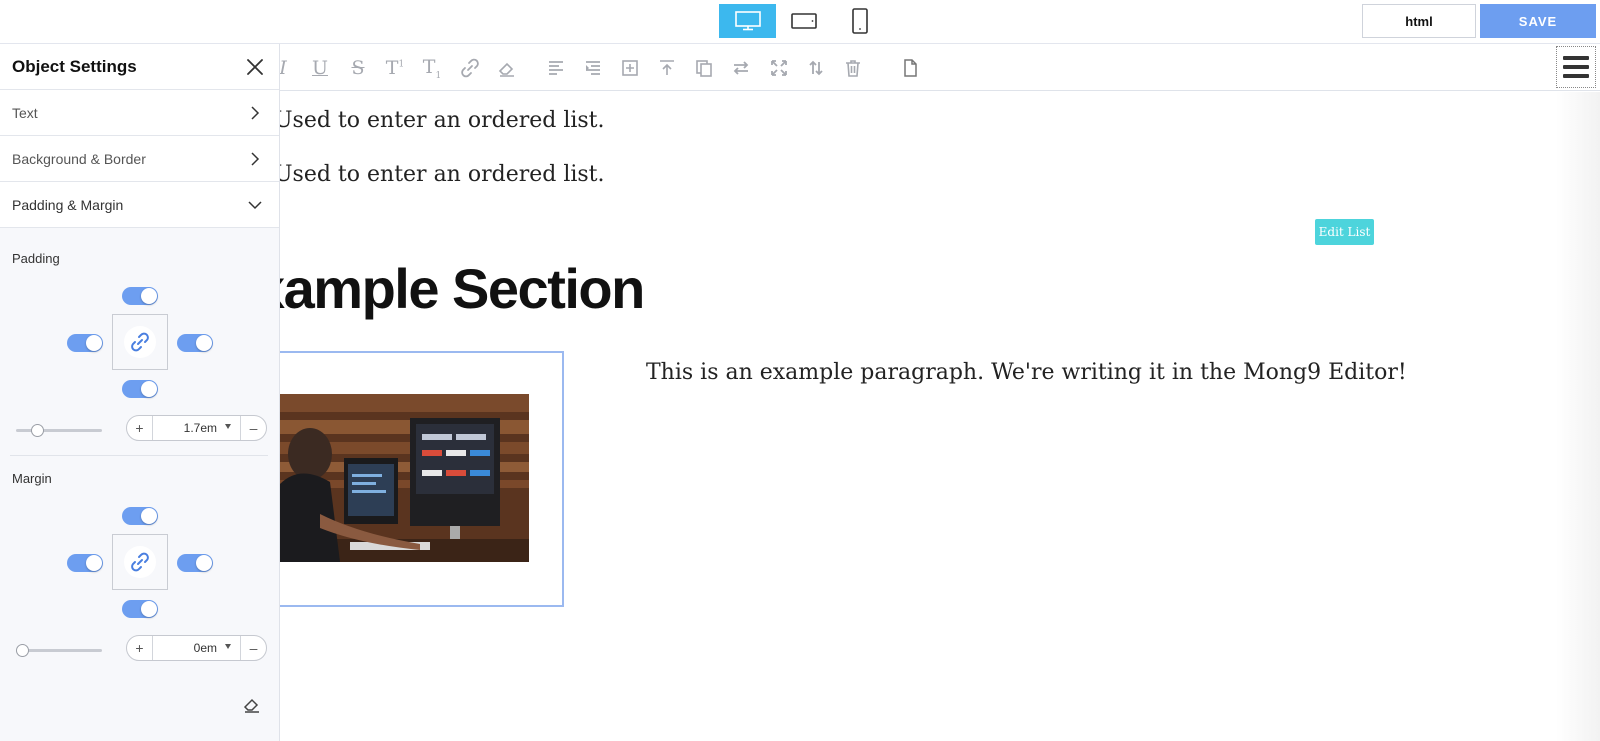 This screenshot has width=1600, height=741. I want to click on padding-slider-thumb, so click(37, 430).